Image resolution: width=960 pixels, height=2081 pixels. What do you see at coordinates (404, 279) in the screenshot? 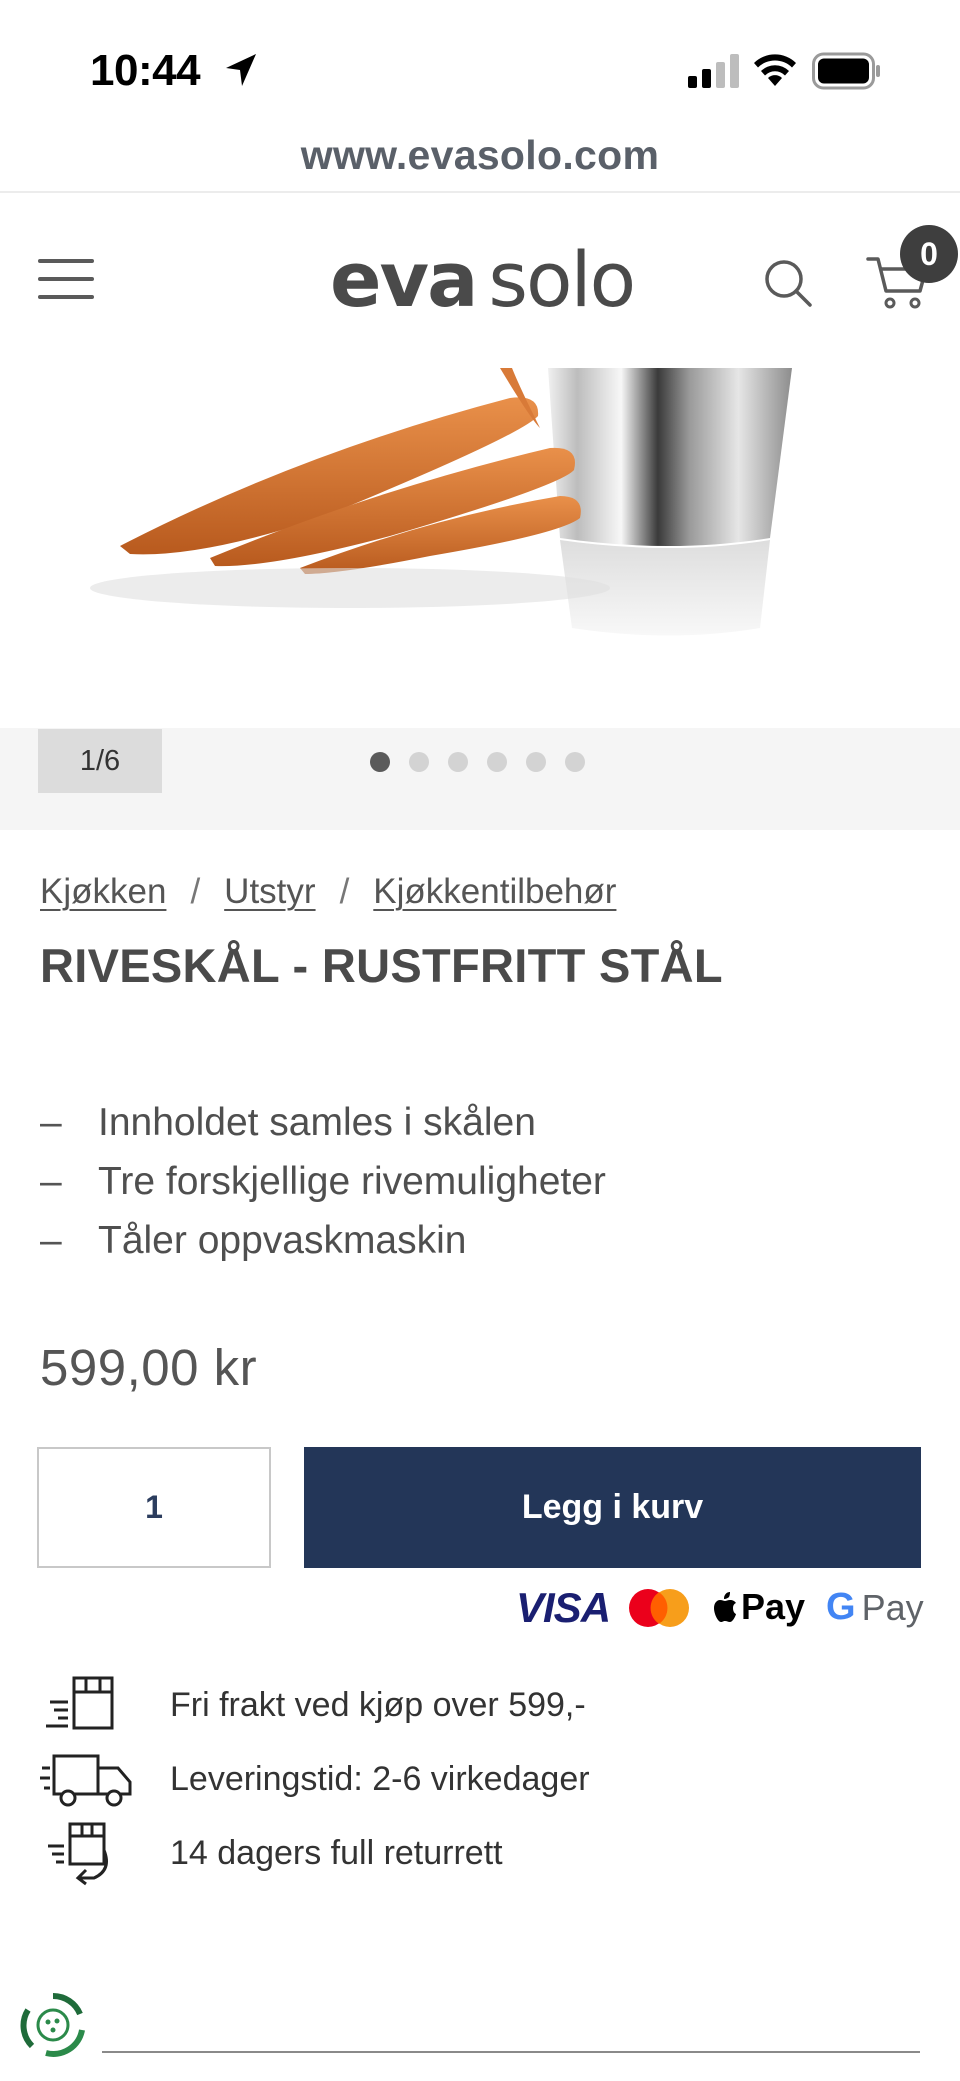
I see `logo-word: eva` at bounding box center [404, 279].